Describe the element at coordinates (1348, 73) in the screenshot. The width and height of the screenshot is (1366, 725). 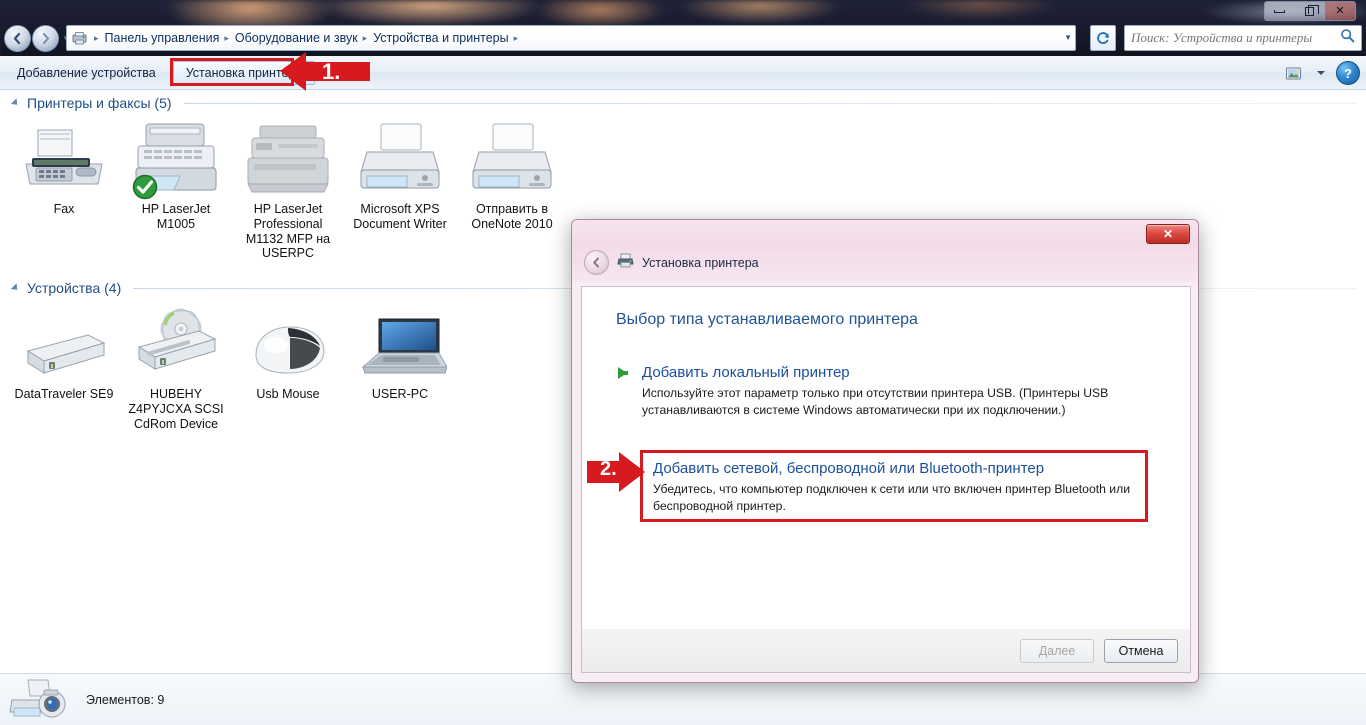
I see `help-icon: ?` at that location.